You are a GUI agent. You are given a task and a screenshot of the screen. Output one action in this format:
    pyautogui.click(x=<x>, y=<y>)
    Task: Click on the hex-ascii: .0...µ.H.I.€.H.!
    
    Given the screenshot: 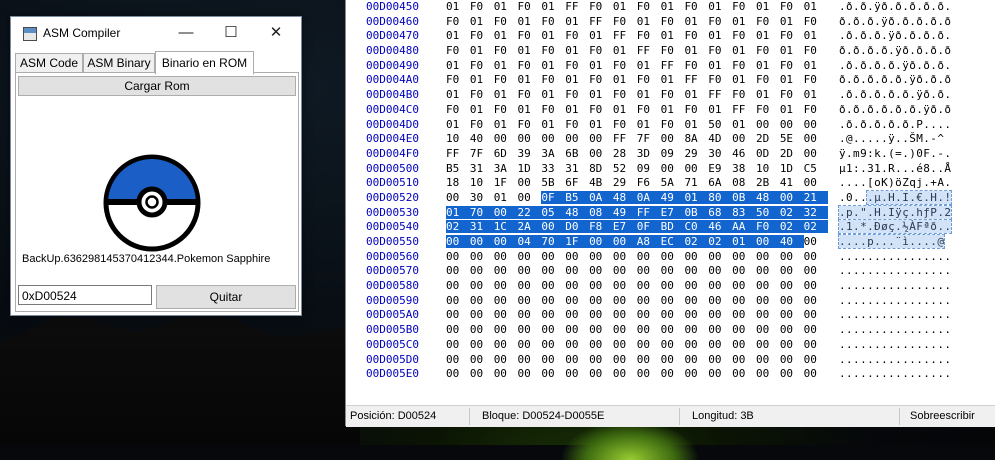 What is the action you would take?
    pyautogui.click(x=896, y=197)
    